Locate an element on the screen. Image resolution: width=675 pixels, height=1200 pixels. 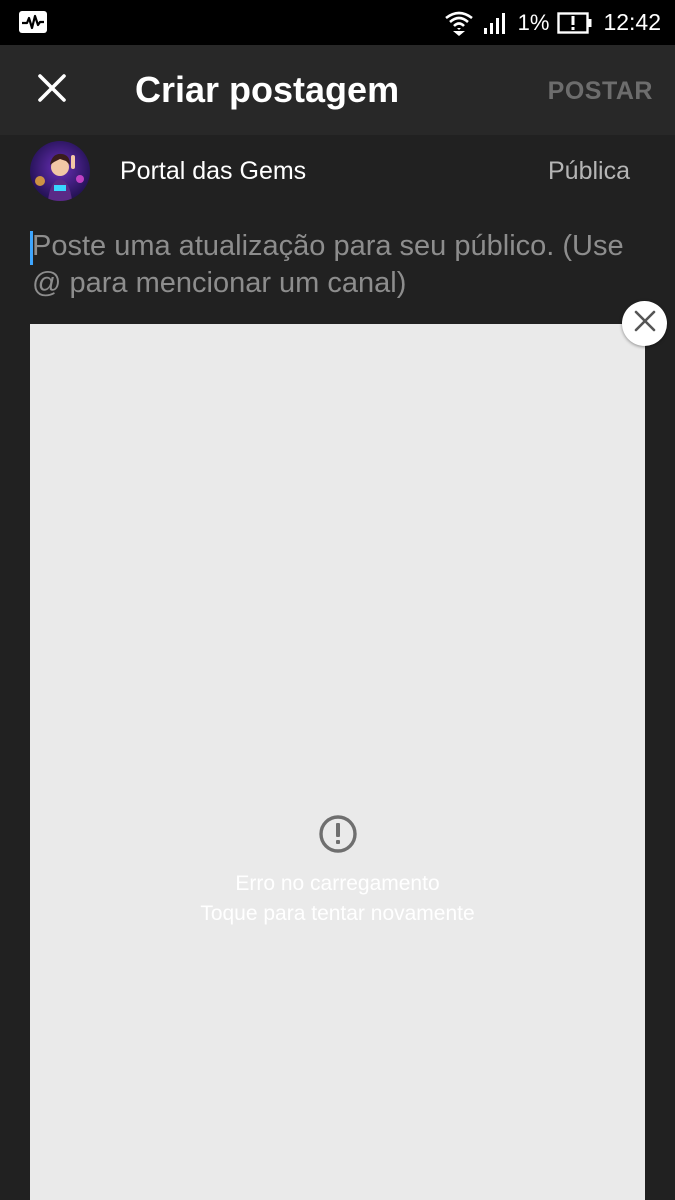
error-title: Erro no carregamento is located at coordinates (337, 883).